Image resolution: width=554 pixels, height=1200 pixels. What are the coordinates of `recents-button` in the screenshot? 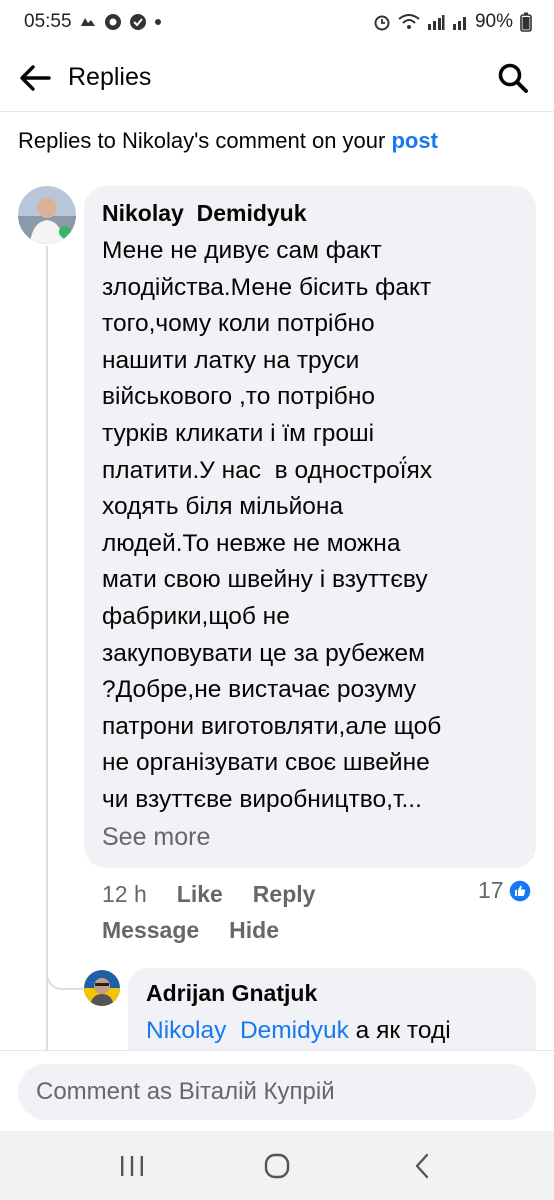 It's located at (132, 1166).